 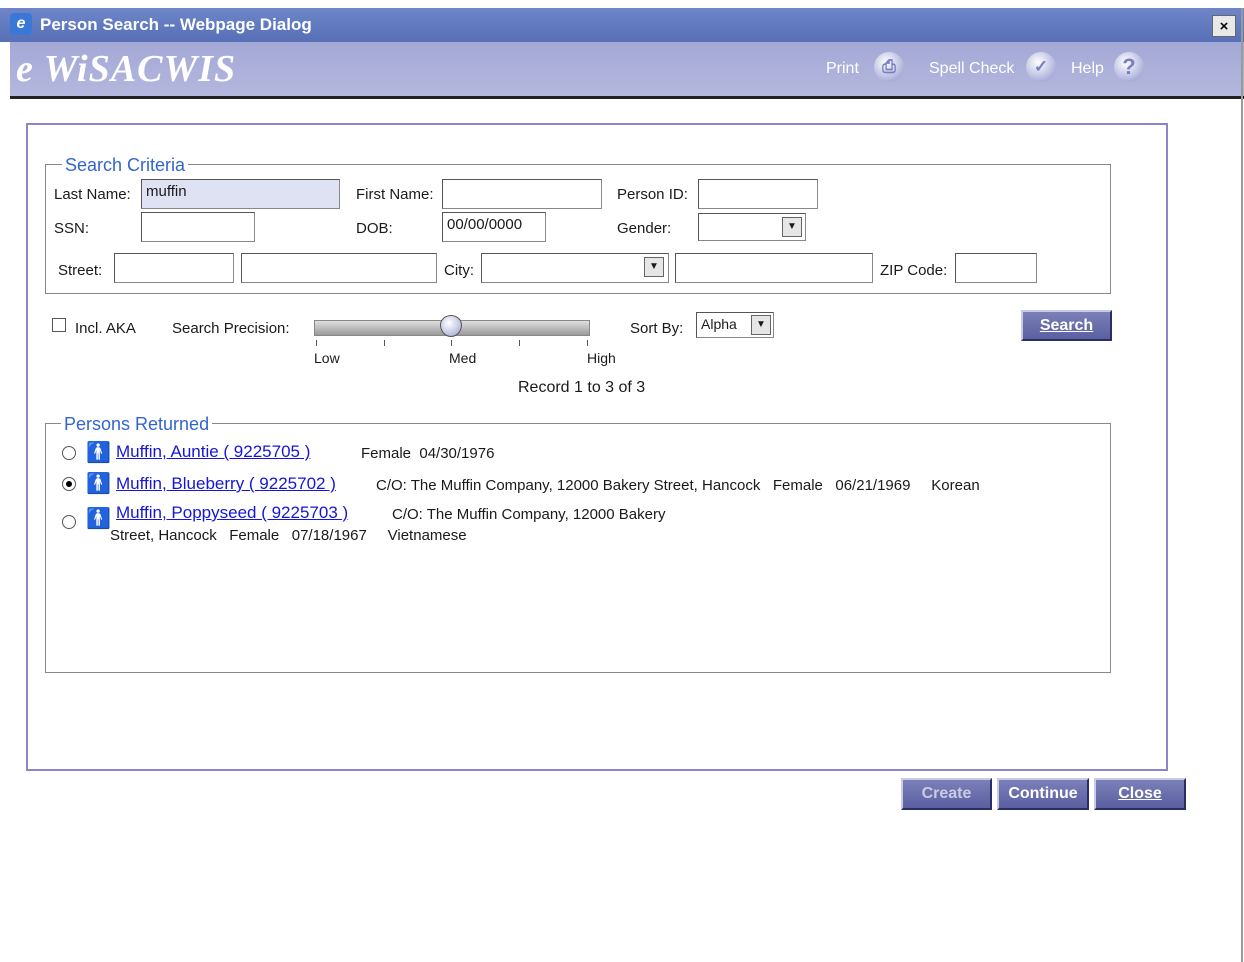 What do you see at coordinates (657, 328) in the screenshot?
I see `sort-by-label: Sort By:` at bounding box center [657, 328].